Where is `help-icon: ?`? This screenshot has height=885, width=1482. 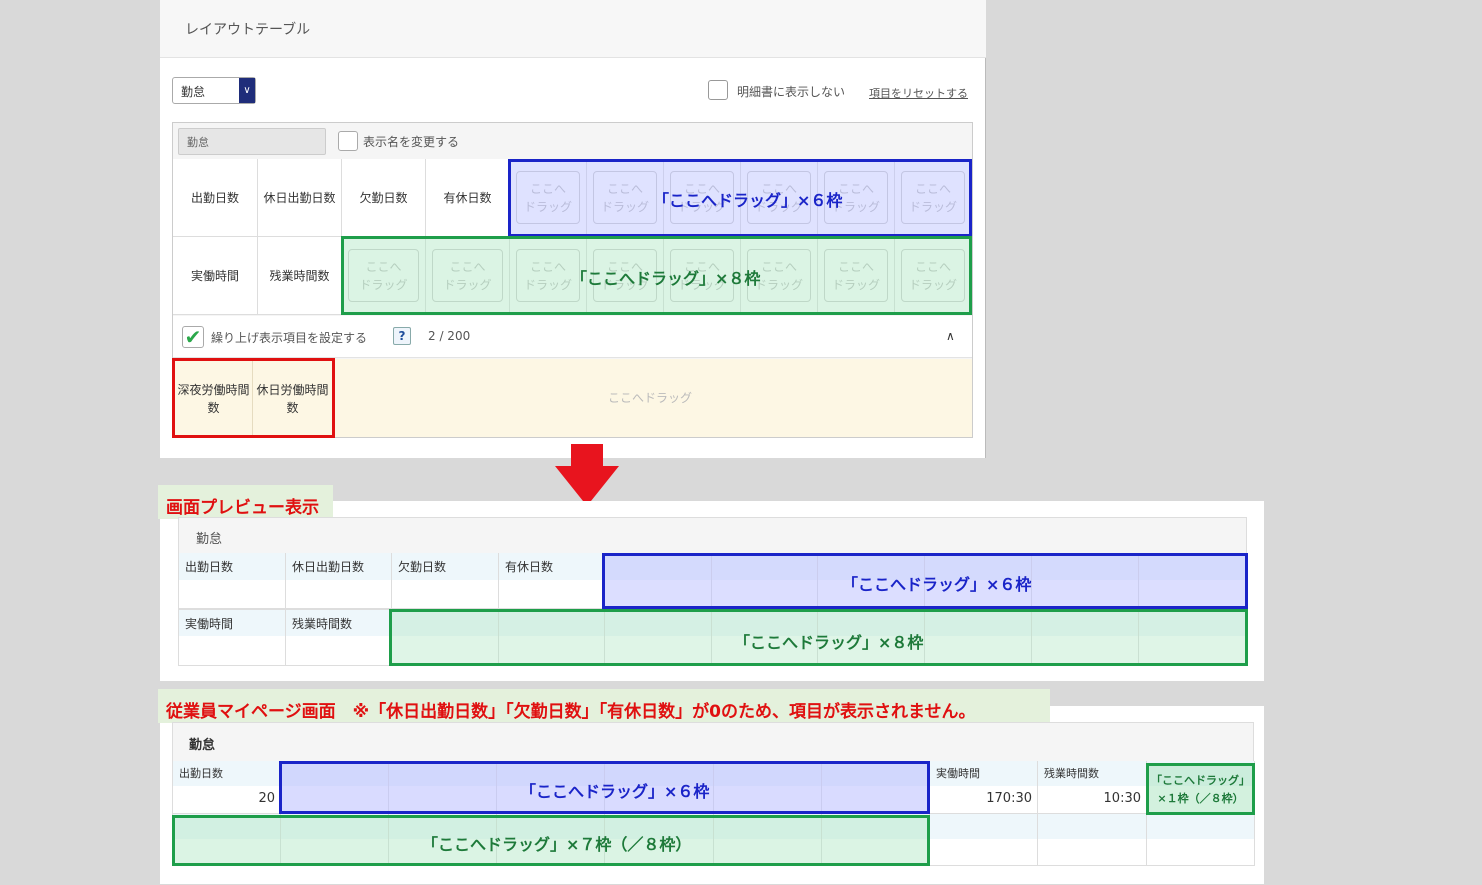 help-icon: ? is located at coordinates (402, 336).